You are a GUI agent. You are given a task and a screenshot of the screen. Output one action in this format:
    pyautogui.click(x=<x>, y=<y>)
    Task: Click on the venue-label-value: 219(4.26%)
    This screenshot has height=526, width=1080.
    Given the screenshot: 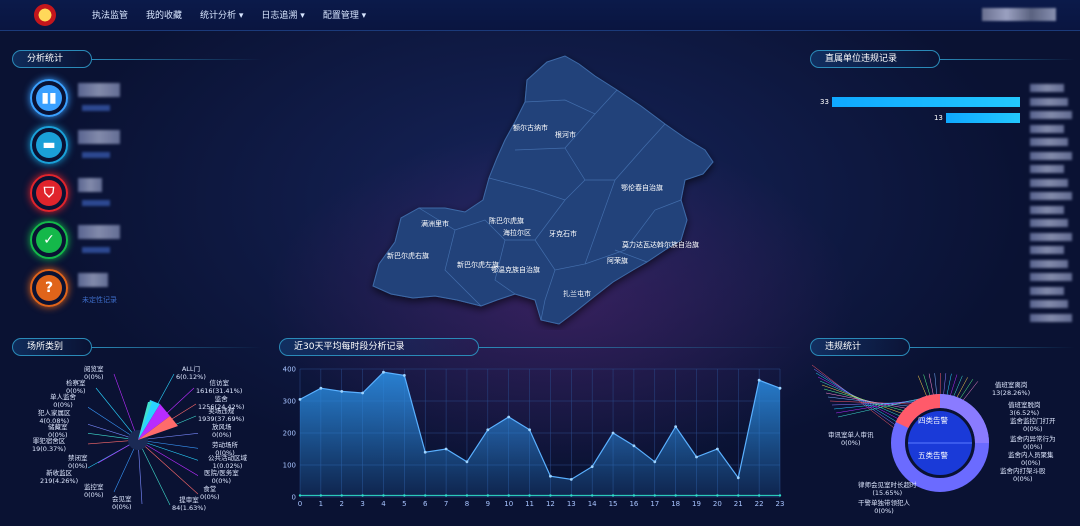 What is the action you would take?
    pyautogui.click(x=59, y=480)
    